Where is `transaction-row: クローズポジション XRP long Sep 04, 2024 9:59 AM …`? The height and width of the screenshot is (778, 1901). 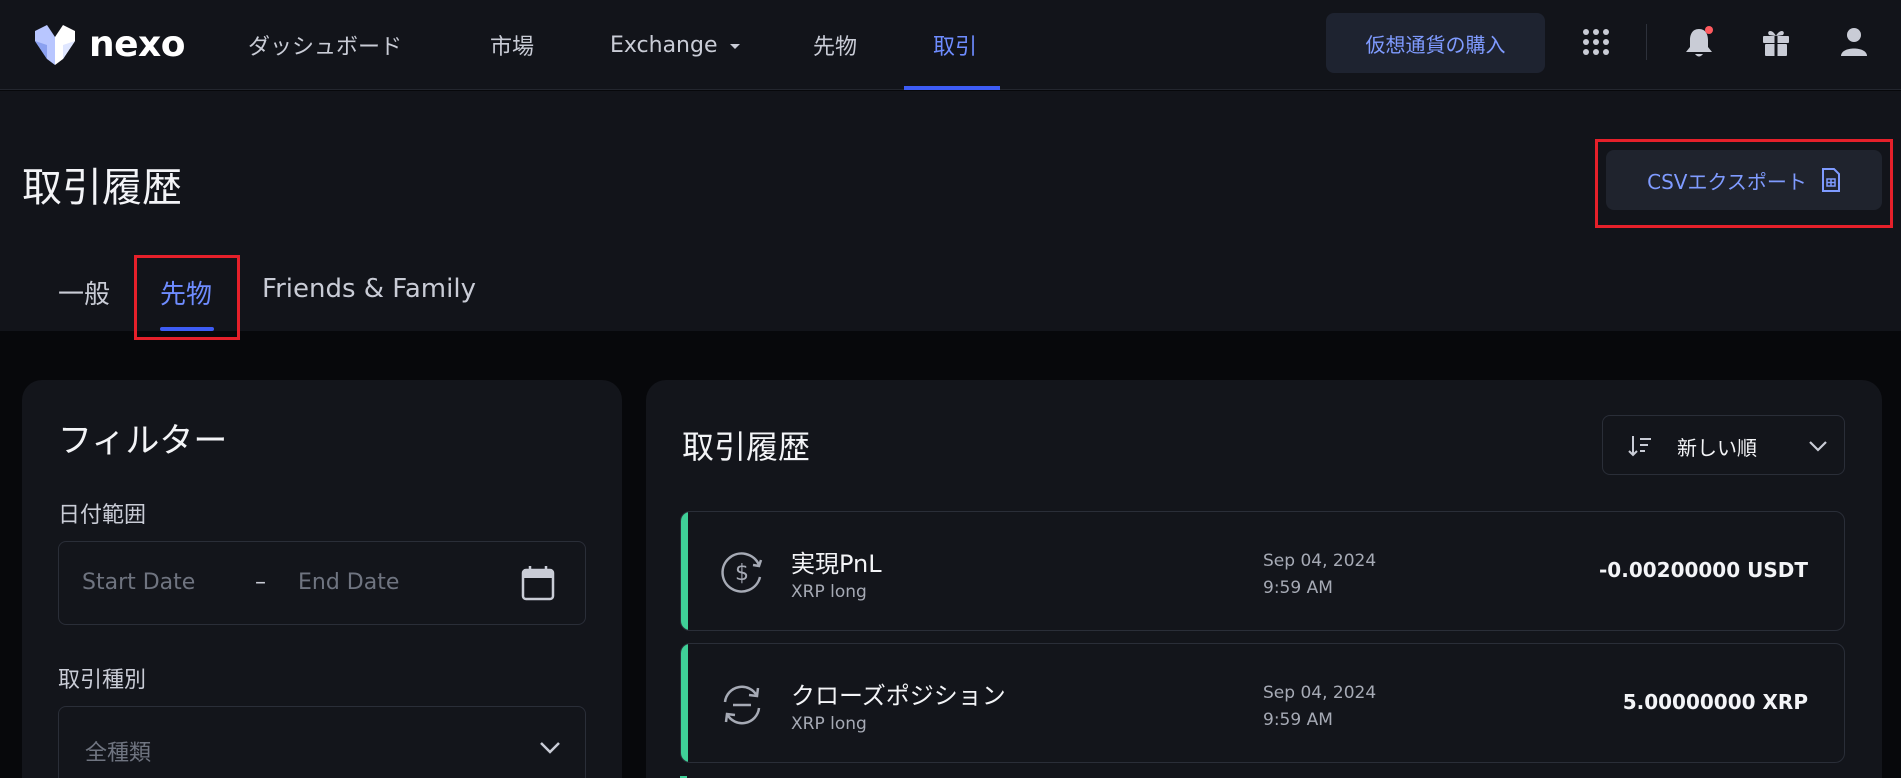
transaction-row: クローズポジション XRP long Sep 04, 2024 9:59 AM … is located at coordinates (1262, 703).